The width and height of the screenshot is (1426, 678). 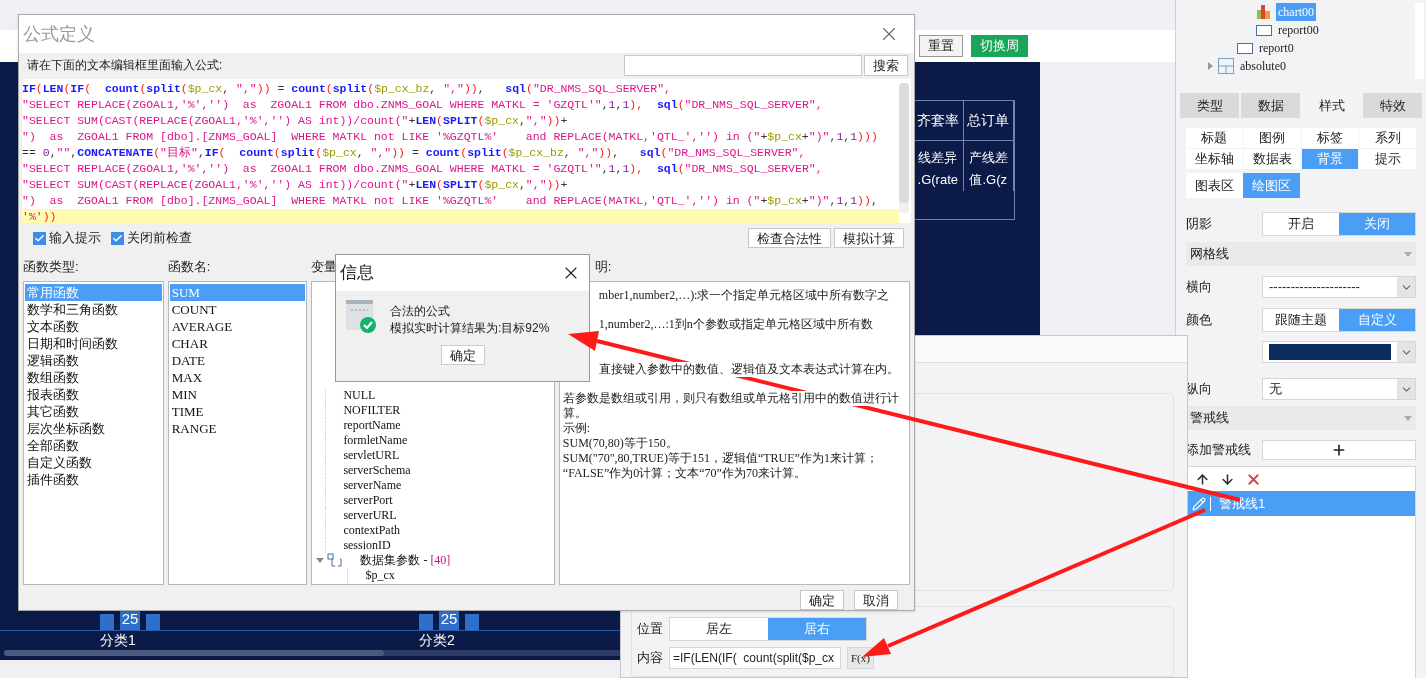 I want to click on sub-tab: 坐标轴, so click(x=1214, y=159).